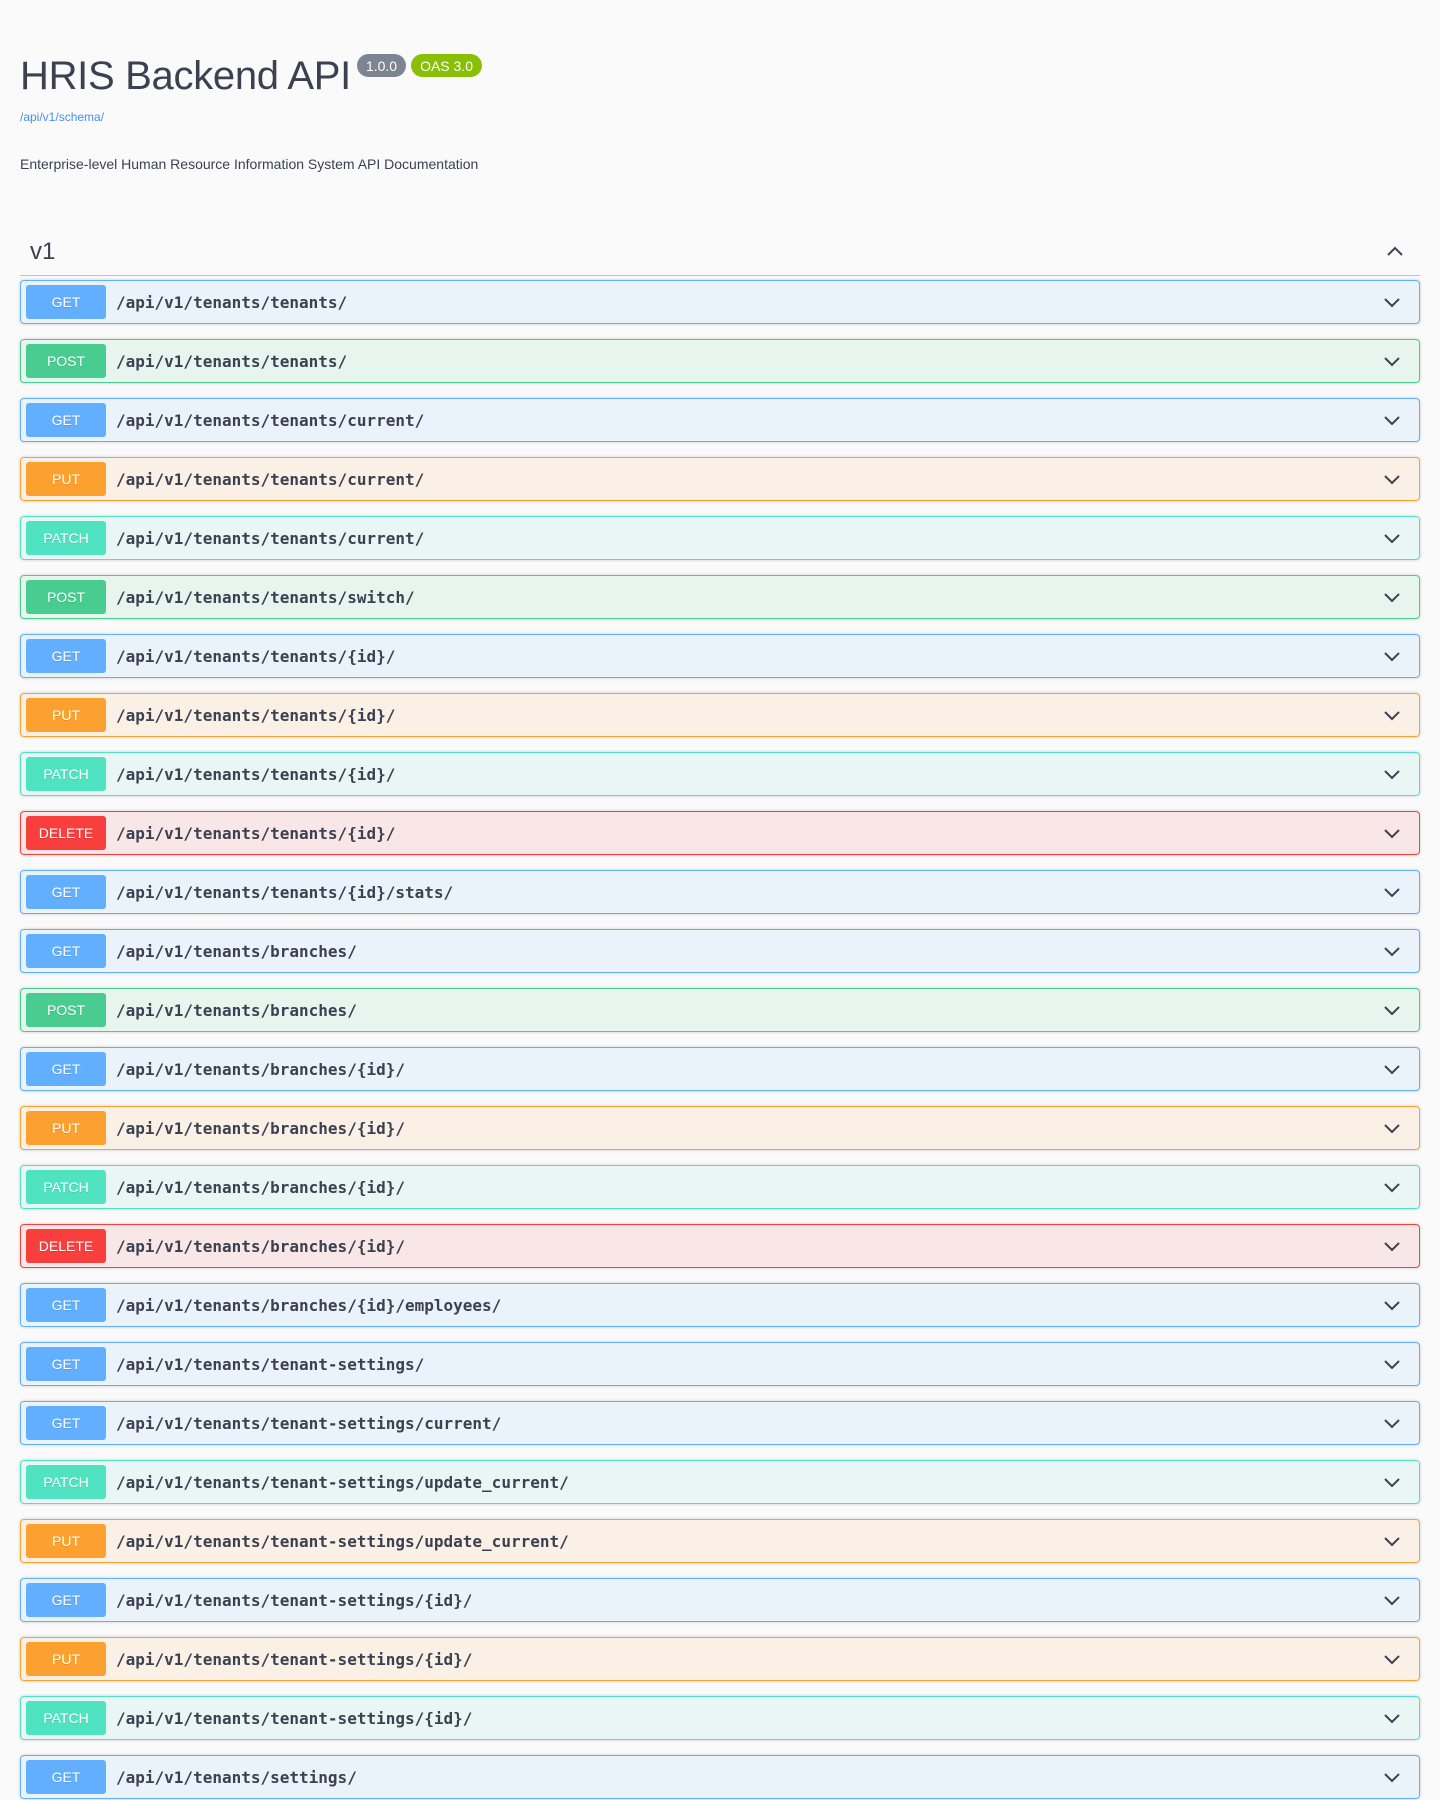 The height and width of the screenshot is (1800, 1440). I want to click on operation-post: POST/api/v1/tenants/tenants/, so click(720, 361).